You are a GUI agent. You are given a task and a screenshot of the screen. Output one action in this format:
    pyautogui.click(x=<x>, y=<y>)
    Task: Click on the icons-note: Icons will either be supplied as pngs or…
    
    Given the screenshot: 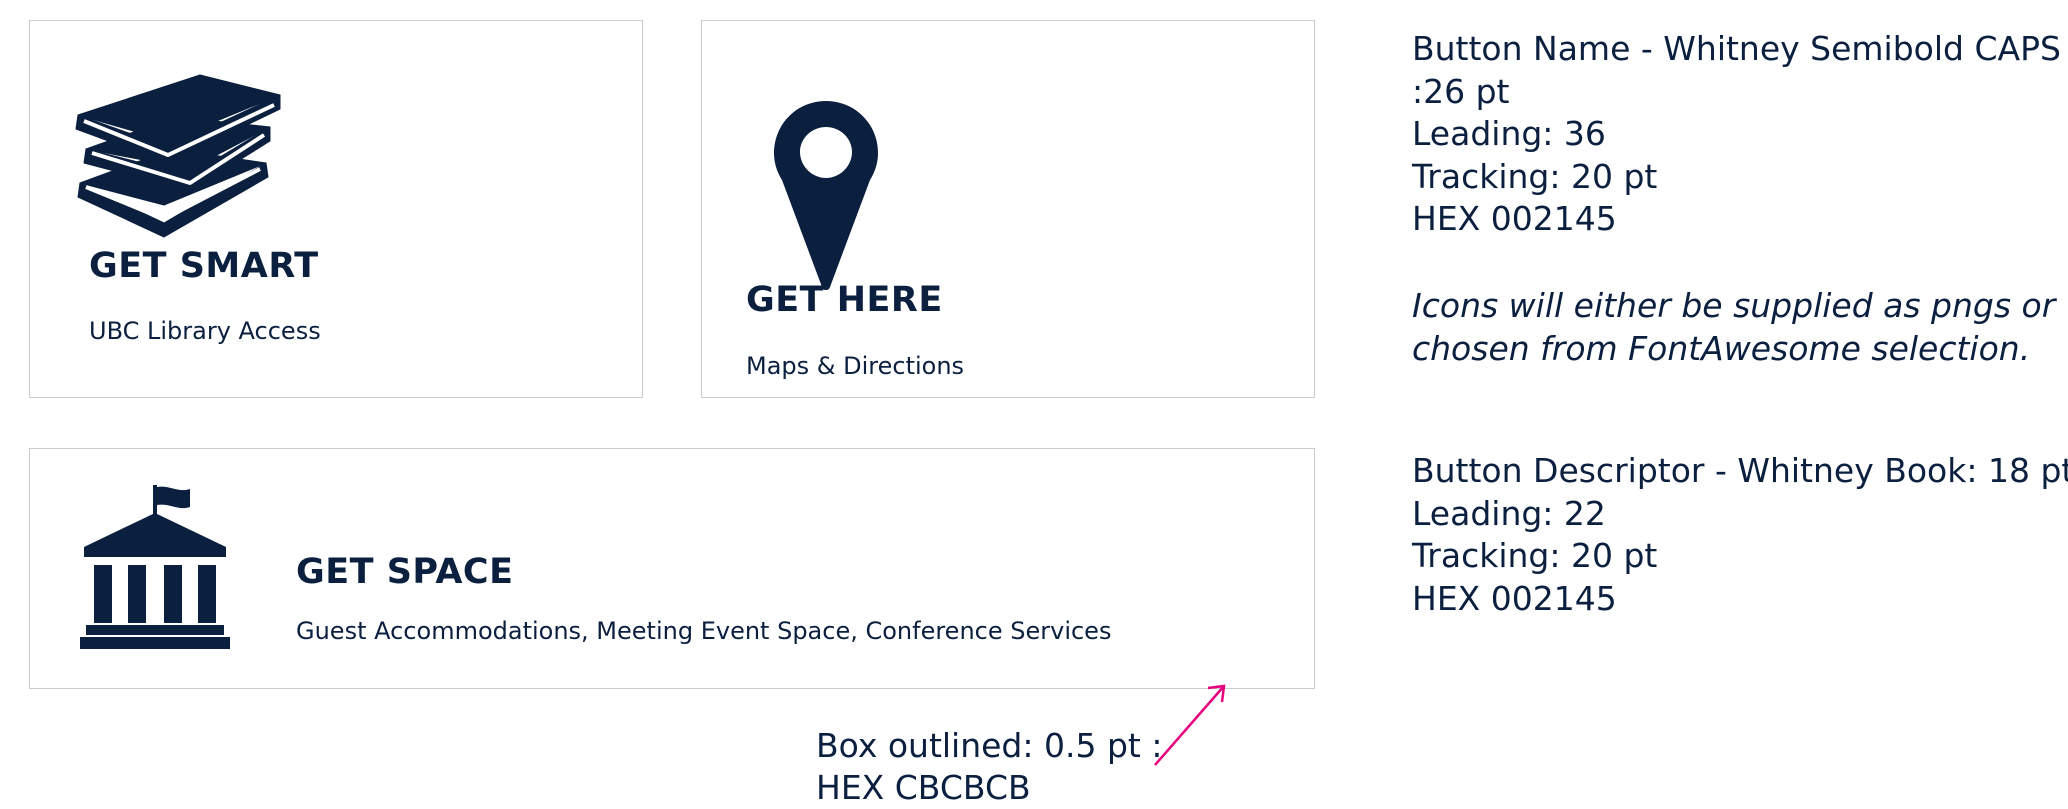 What is the action you would take?
    pyautogui.click(x=1733, y=327)
    